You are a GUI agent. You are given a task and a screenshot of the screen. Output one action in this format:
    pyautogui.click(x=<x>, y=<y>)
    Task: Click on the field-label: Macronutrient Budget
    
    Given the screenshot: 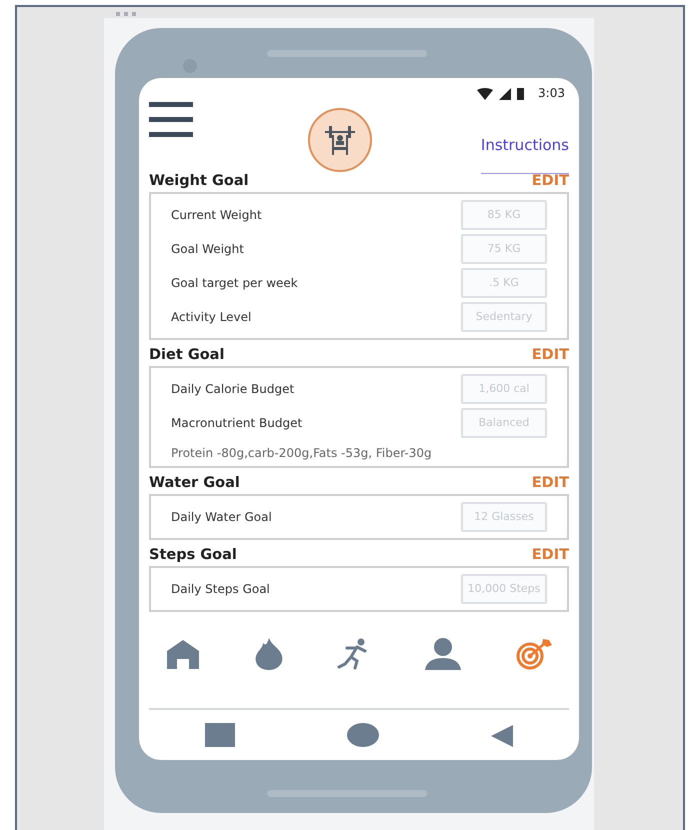 What is the action you would take?
    pyautogui.click(x=236, y=423)
    